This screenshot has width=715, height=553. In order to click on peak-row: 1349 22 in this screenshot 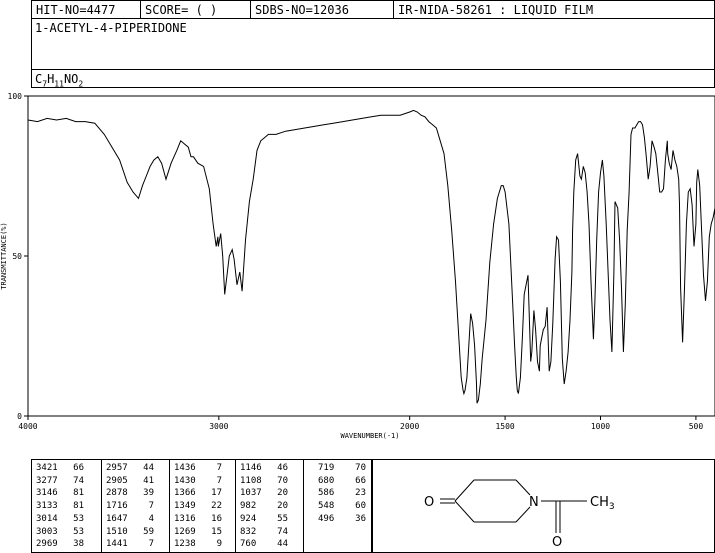, I will do `click(198, 506)`.